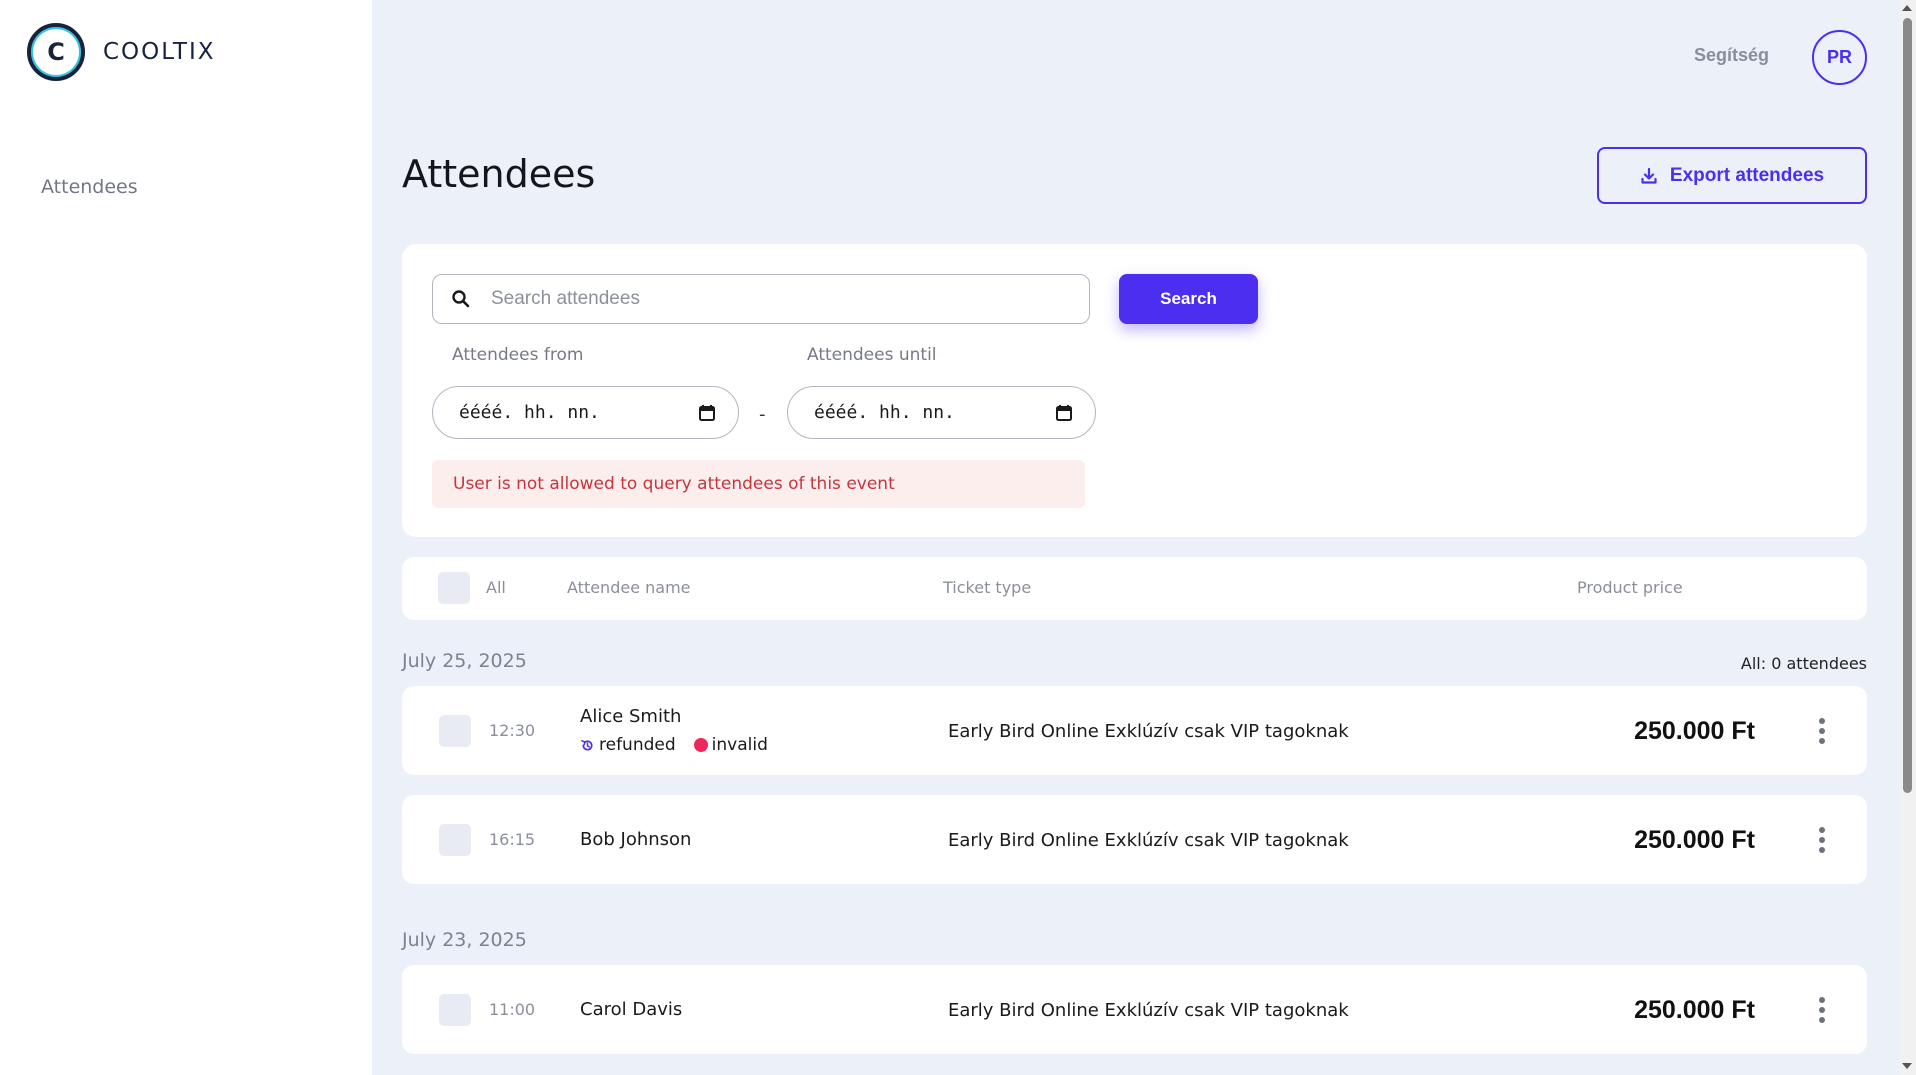  I want to click on date-group-heading: July 23, 2025, so click(464, 940).